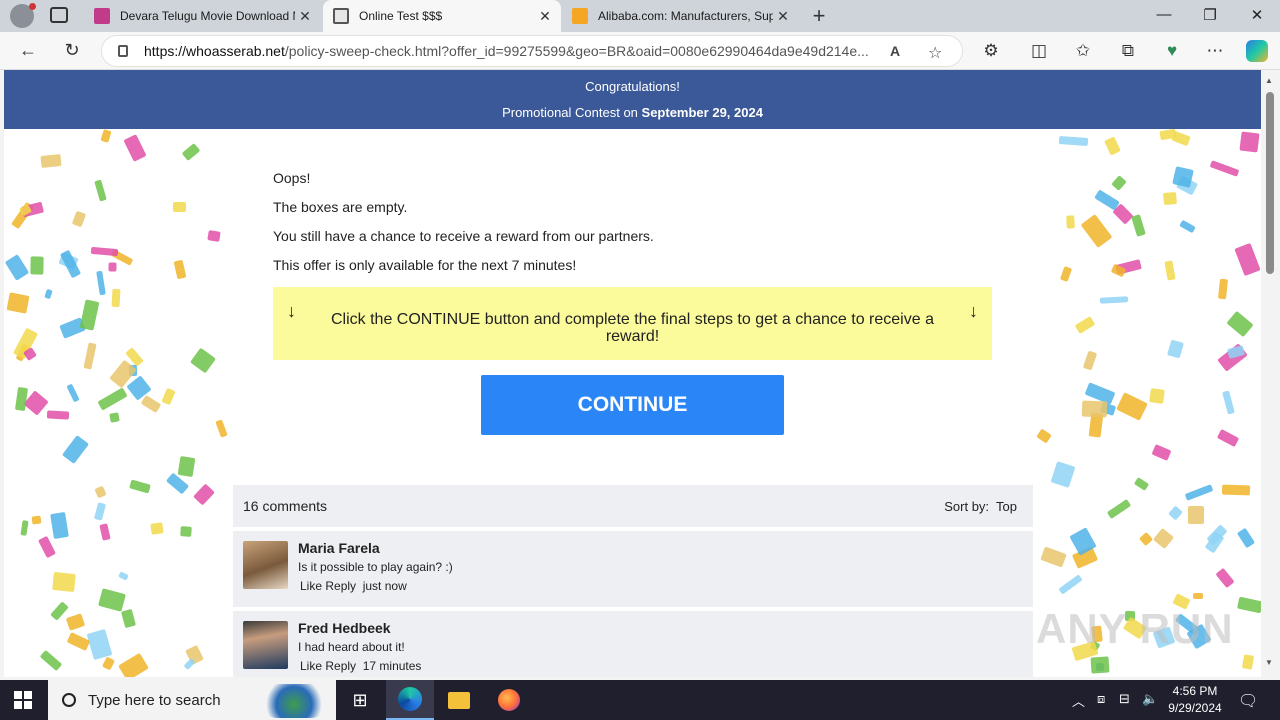 The height and width of the screenshot is (720, 1280). What do you see at coordinates (123, 51) in the screenshot?
I see `lock-icon` at bounding box center [123, 51].